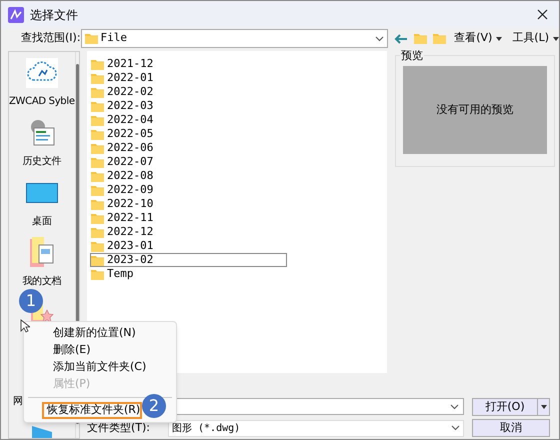 The image size is (560, 440). I want to click on folder-item: 2022-11, so click(188, 218).